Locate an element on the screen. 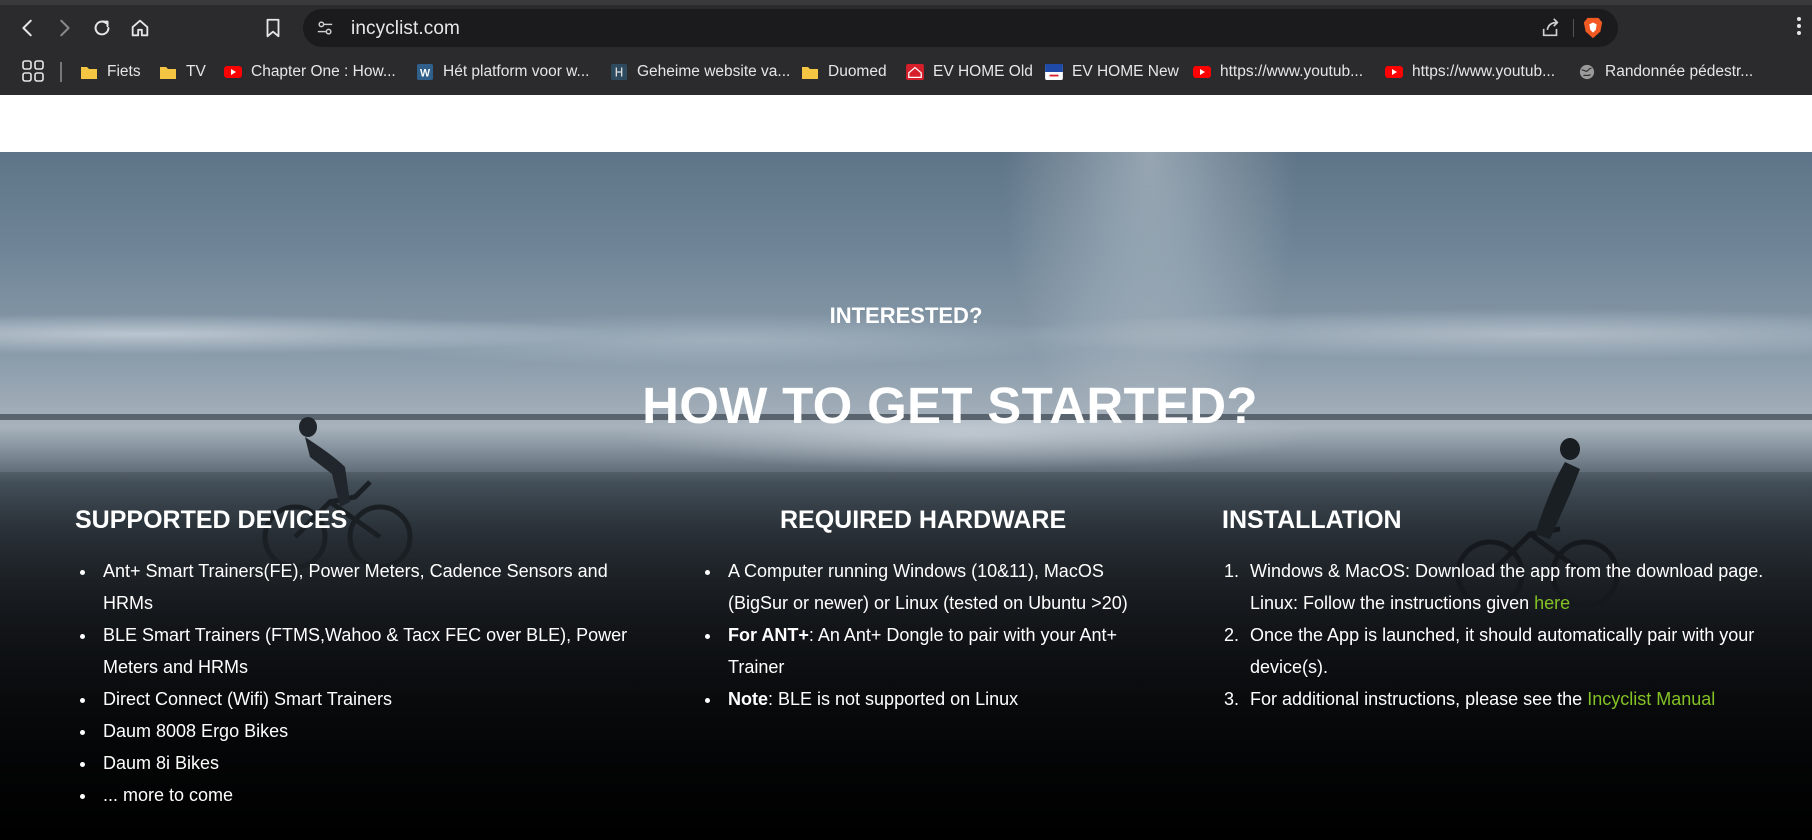  url-text: incyclist.com is located at coordinates (405, 29).